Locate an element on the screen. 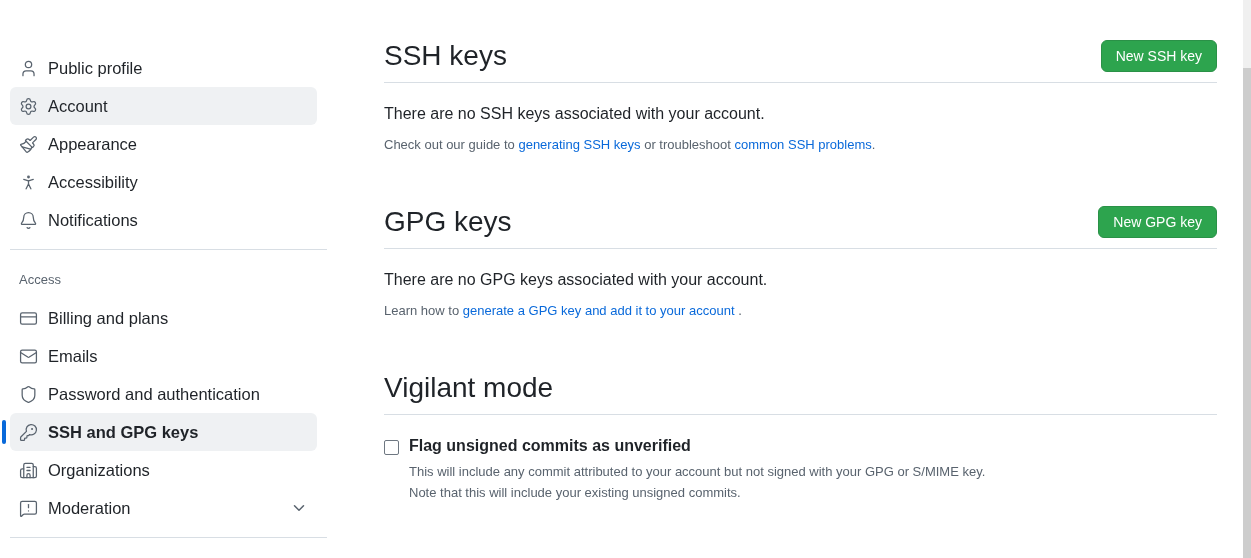  sidebar-item: Account is located at coordinates (163, 106).